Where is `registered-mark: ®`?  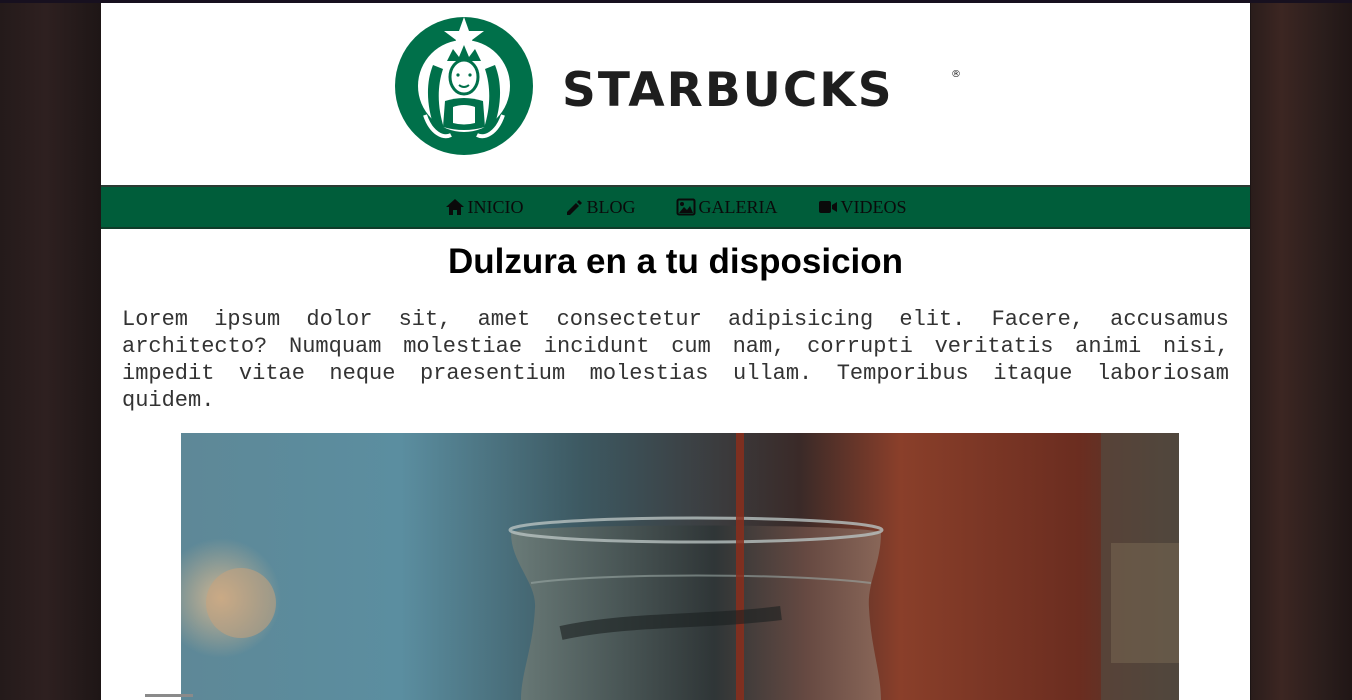 registered-mark: ® is located at coordinates (956, 74).